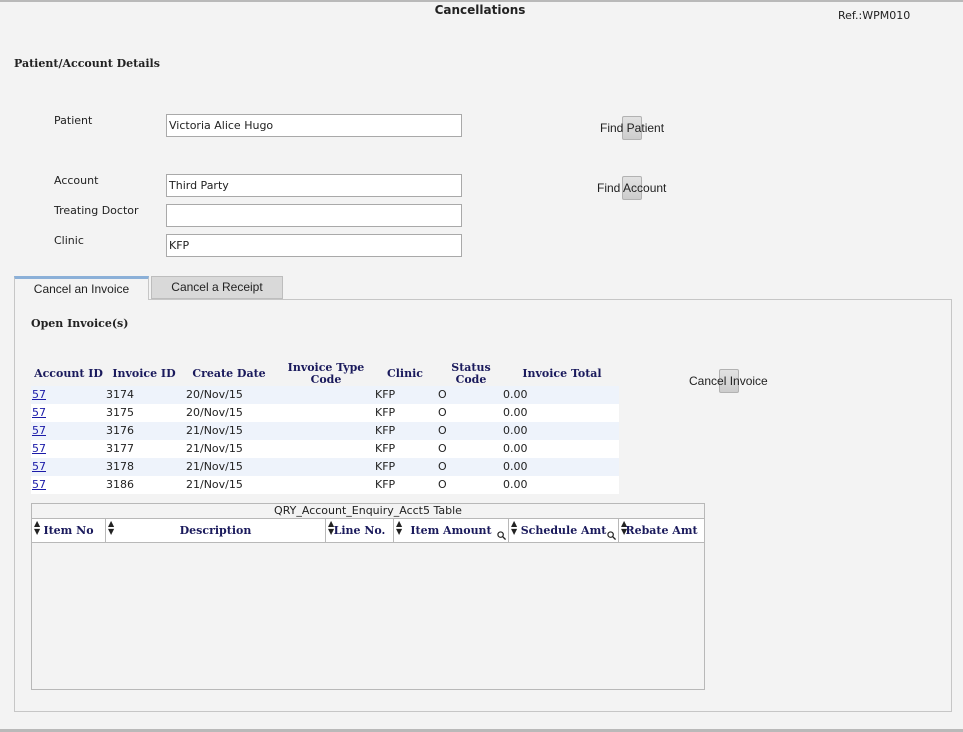  What do you see at coordinates (120, 484) in the screenshot?
I see `invoice-id: 3186` at bounding box center [120, 484].